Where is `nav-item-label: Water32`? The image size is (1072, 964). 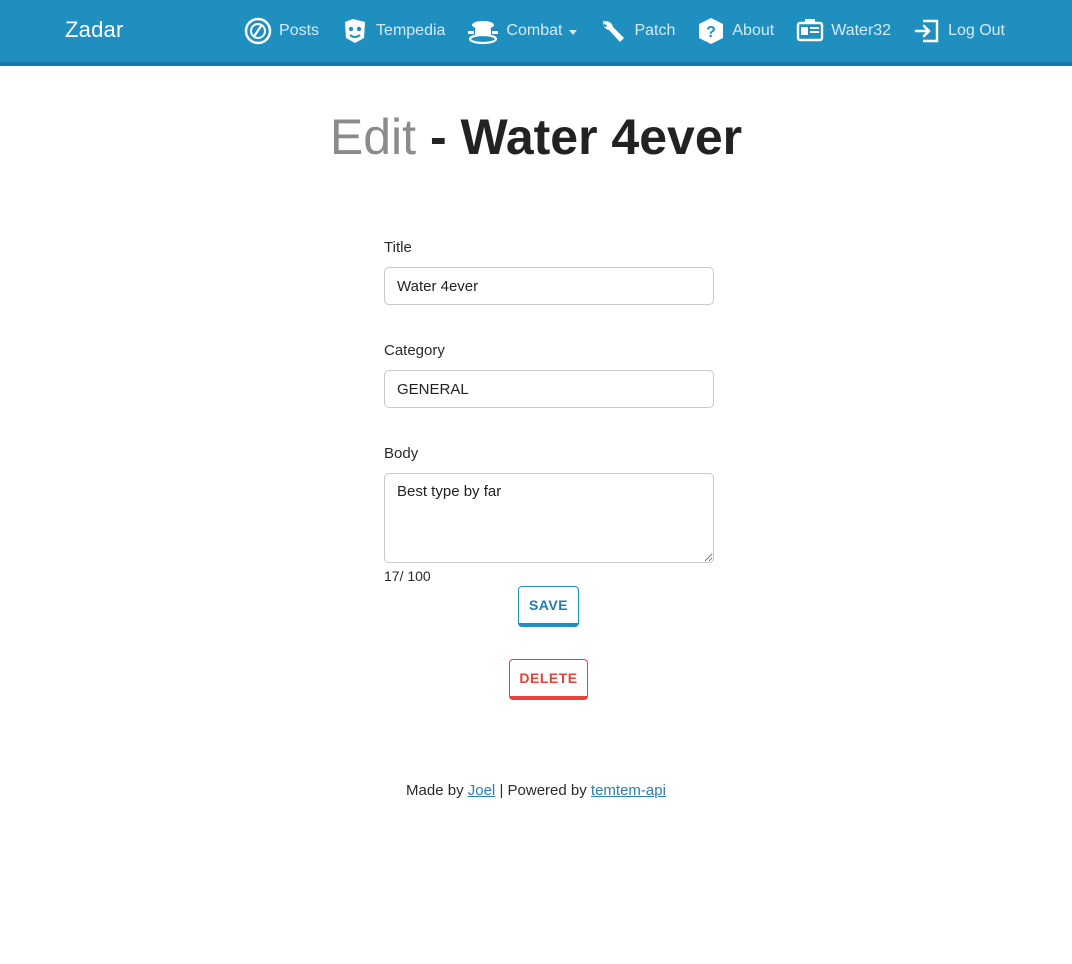 nav-item-label: Water32 is located at coordinates (861, 30).